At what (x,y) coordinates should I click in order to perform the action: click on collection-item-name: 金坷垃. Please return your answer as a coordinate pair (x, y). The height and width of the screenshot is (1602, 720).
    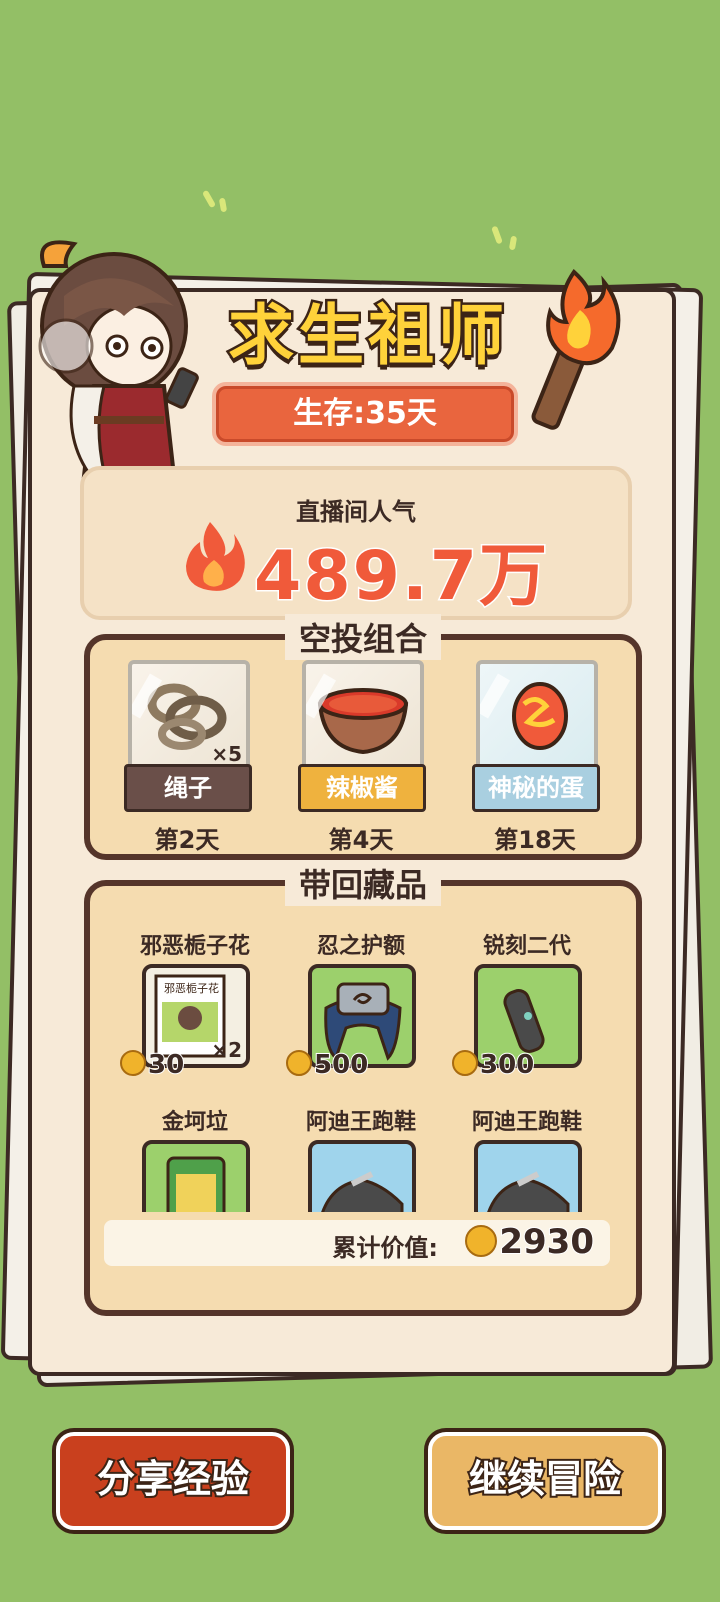
    Looking at the image, I should click on (194, 1122).